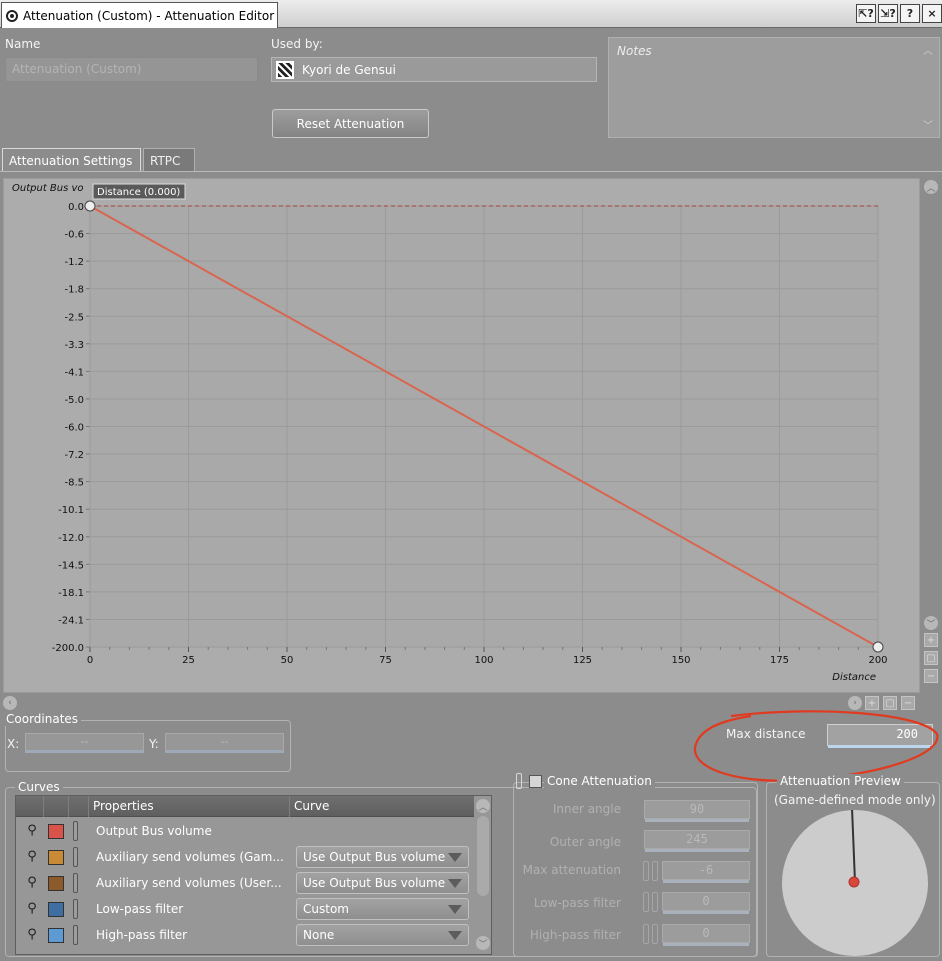 The height and width of the screenshot is (961, 942). What do you see at coordinates (154, 831) in the screenshot?
I see `curve-row-name: Output Bus volume` at bounding box center [154, 831].